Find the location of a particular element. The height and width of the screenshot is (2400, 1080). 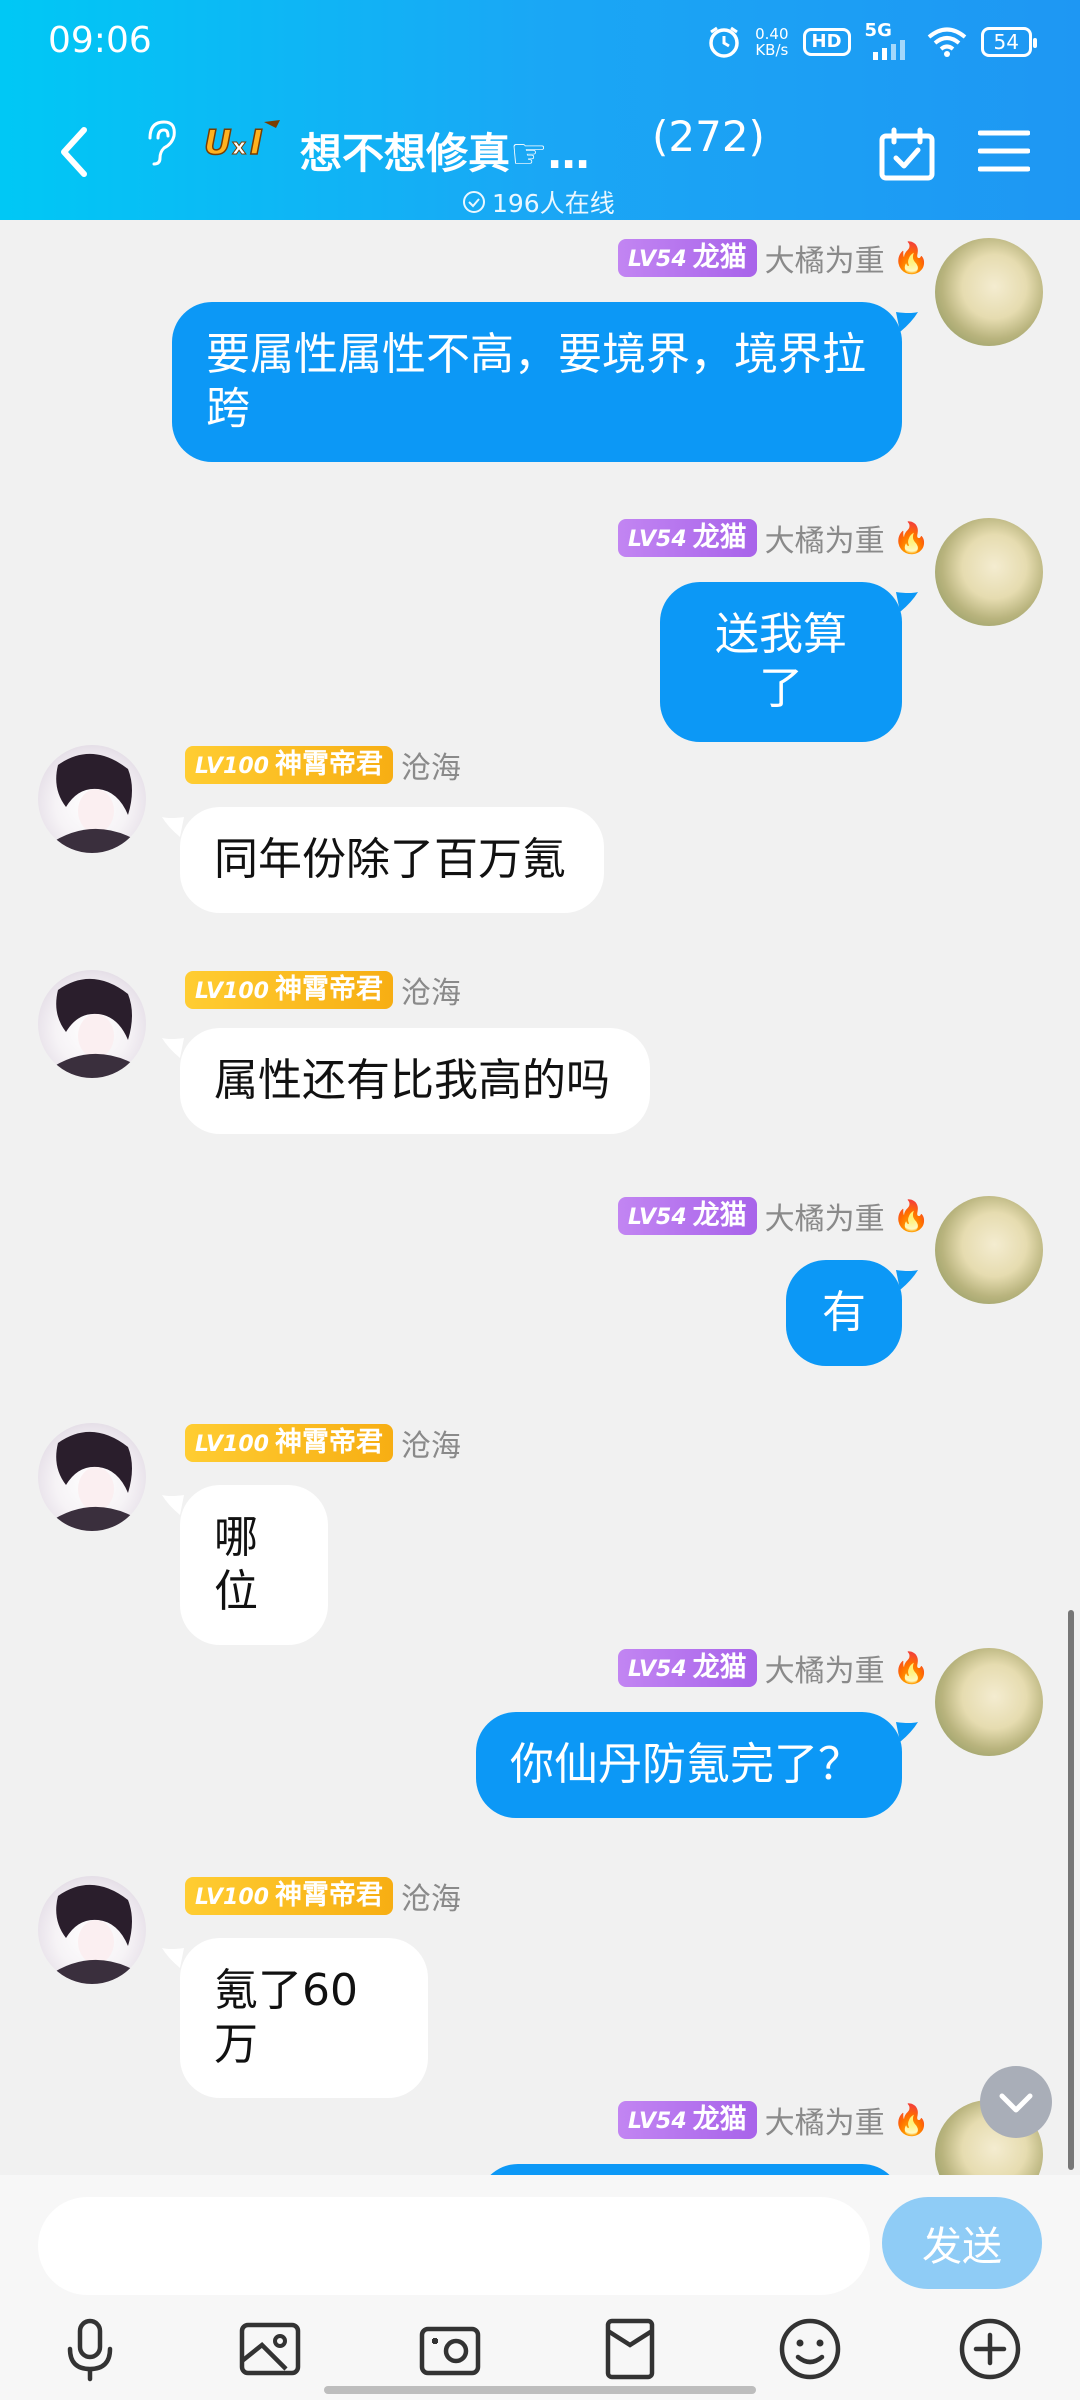

status-time: 09:06 is located at coordinates (100, 40).